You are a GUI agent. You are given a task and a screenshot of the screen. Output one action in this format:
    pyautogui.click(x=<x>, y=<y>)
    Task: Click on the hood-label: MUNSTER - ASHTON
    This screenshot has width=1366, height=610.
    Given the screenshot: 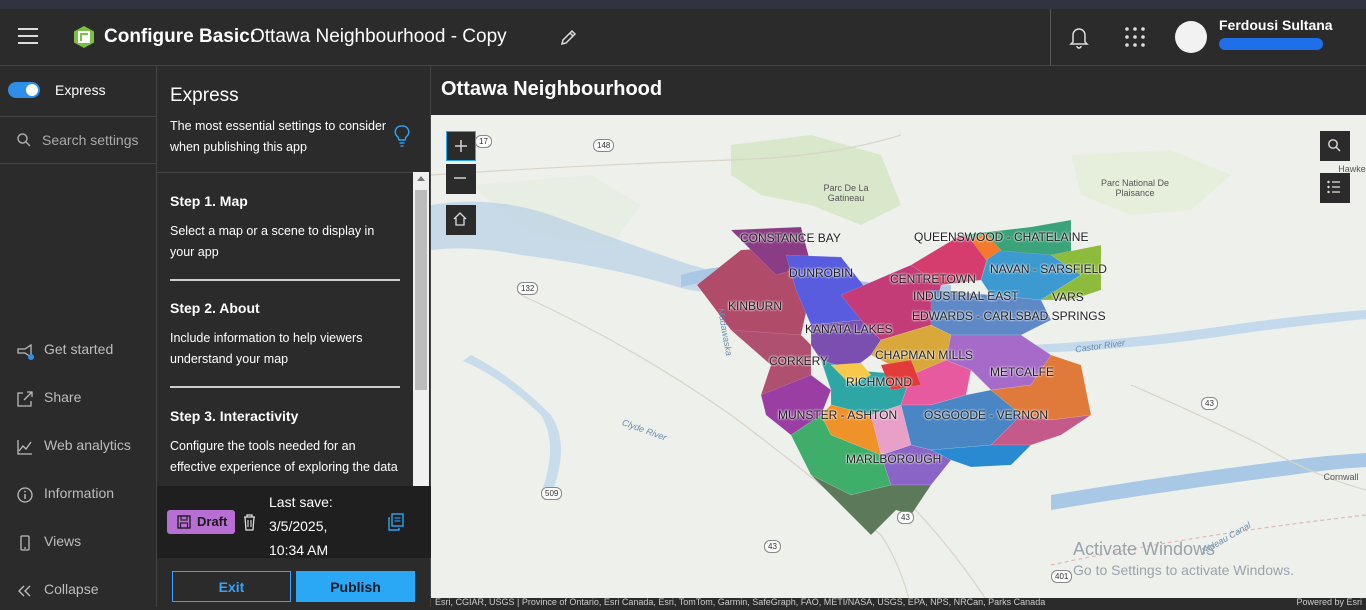 What is the action you would take?
    pyautogui.click(x=838, y=415)
    